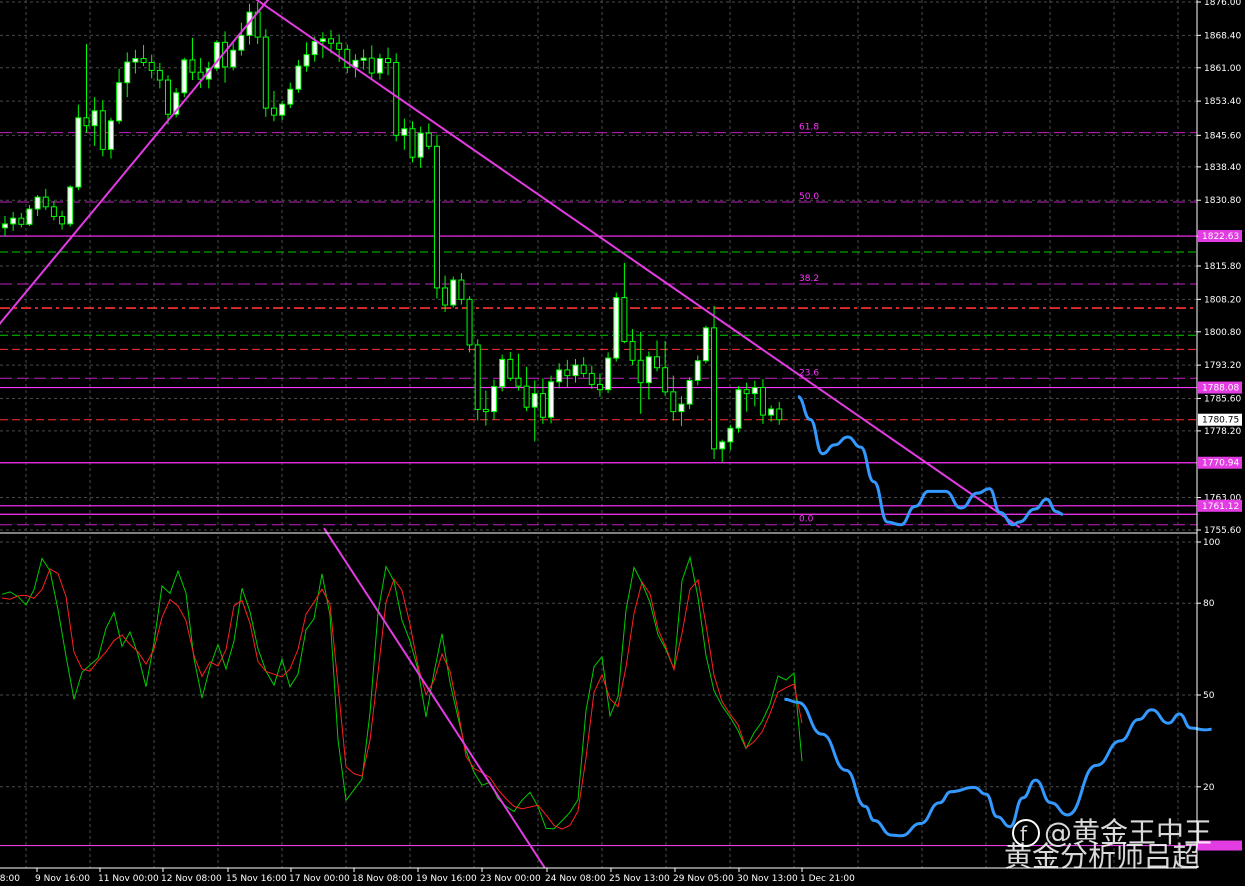 This screenshot has width=1245, height=886. Describe the element at coordinates (1222, 4) in the screenshot. I see `price-tick-label: 1876.00` at that location.